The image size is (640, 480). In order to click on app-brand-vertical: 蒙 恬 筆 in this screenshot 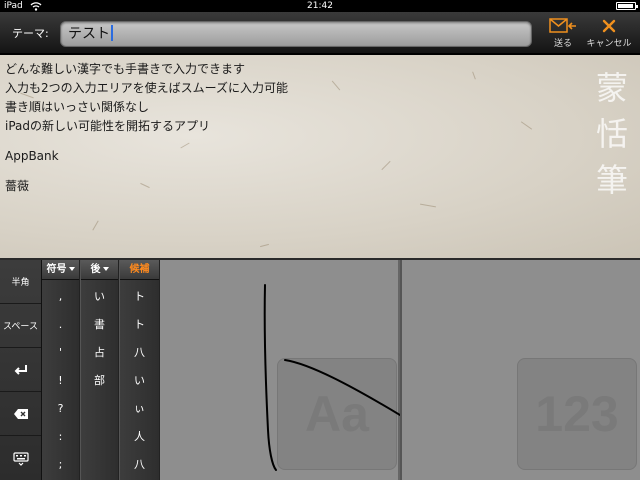, I will do `click(612, 134)`.